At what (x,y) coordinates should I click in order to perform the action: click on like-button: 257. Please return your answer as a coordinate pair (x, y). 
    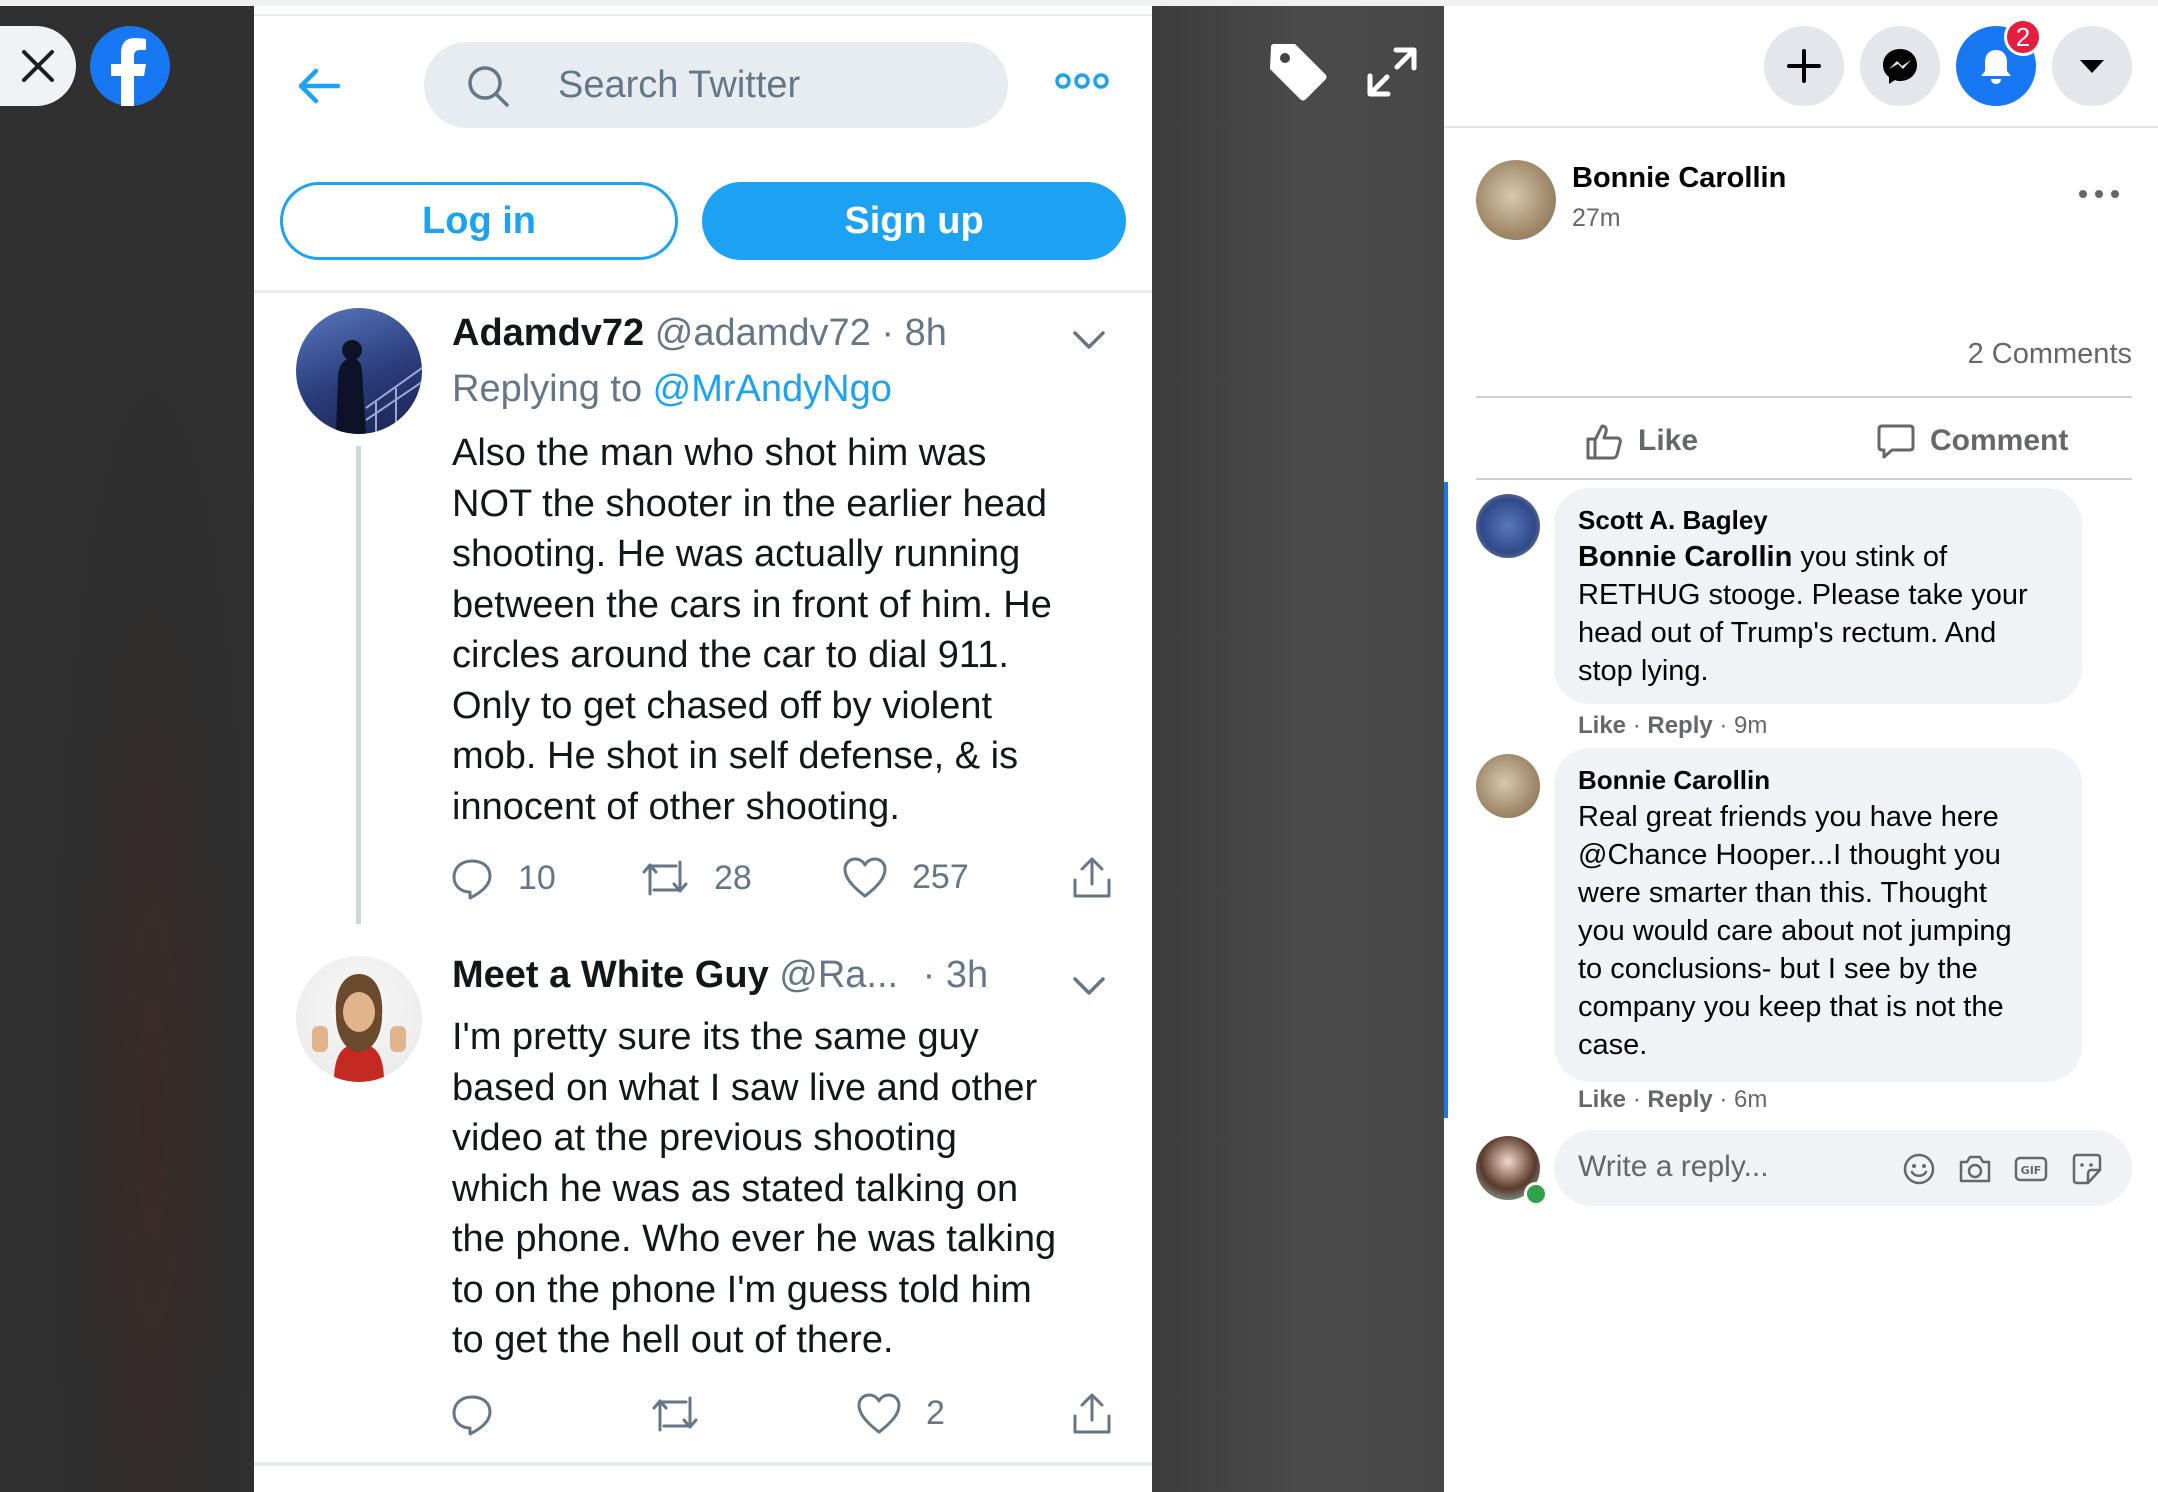
    Looking at the image, I should click on (905, 877).